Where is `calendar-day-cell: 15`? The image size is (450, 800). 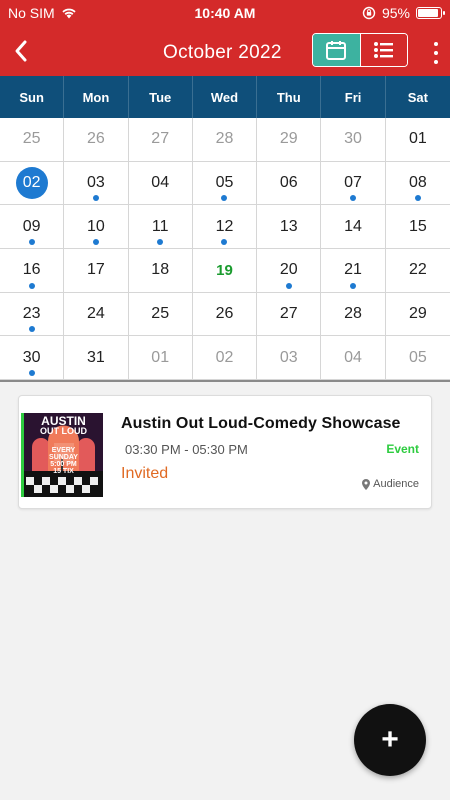 calendar-day-cell: 15 is located at coordinates (417, 227).